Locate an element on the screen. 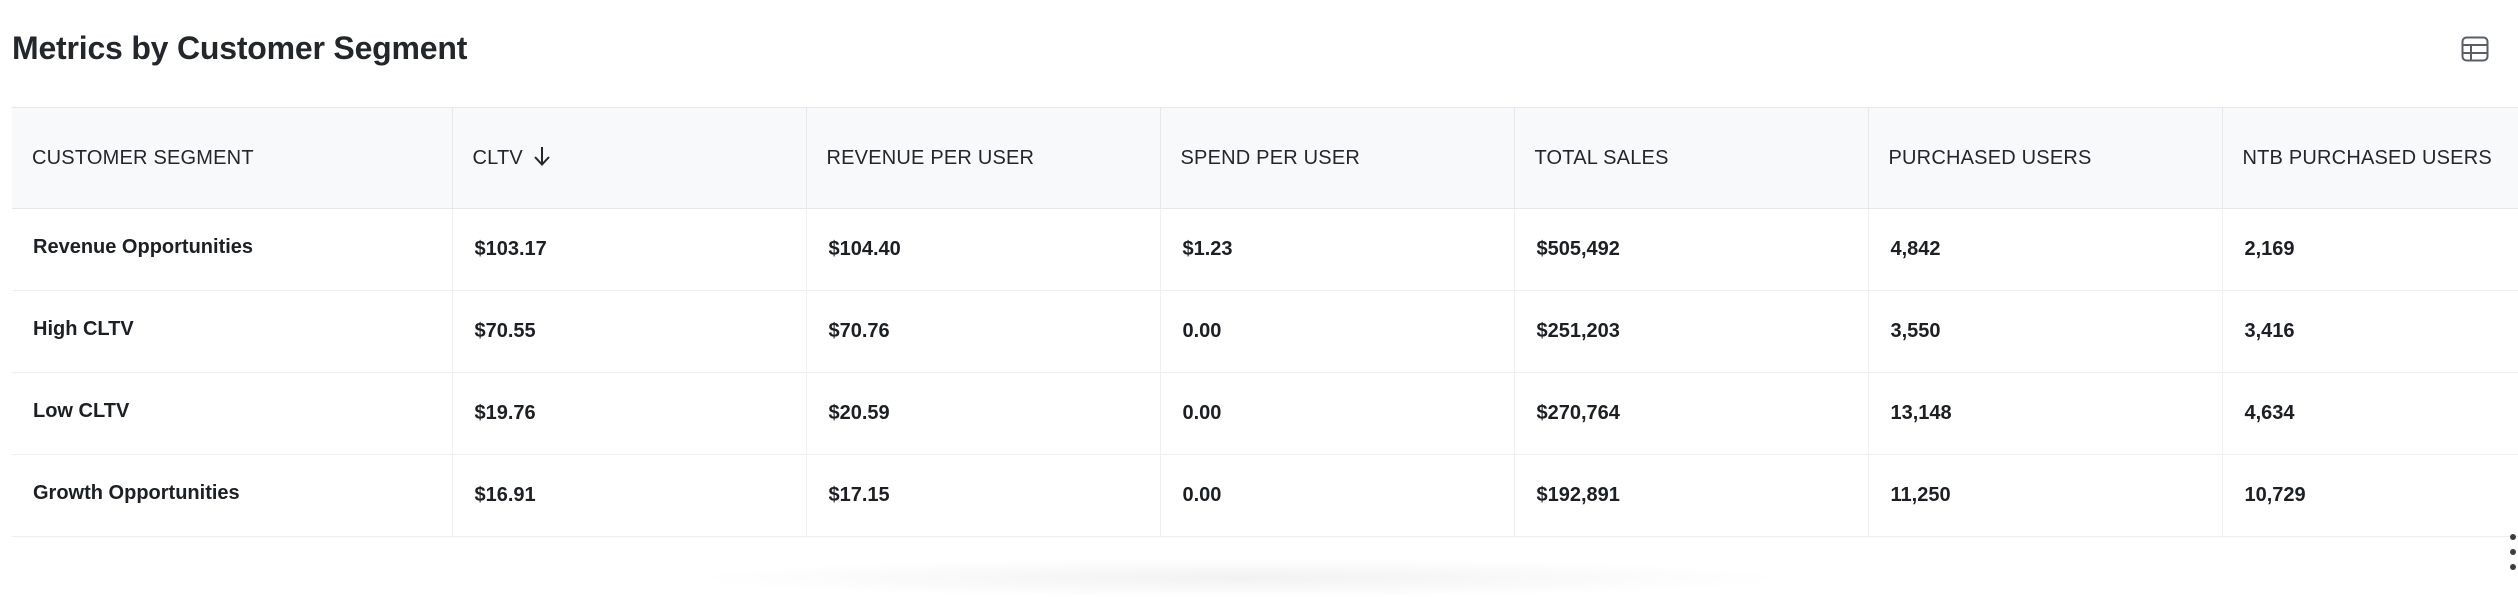  column-header-purchased-users: PURCHASED USERS is located at coordinates (2045, 158).